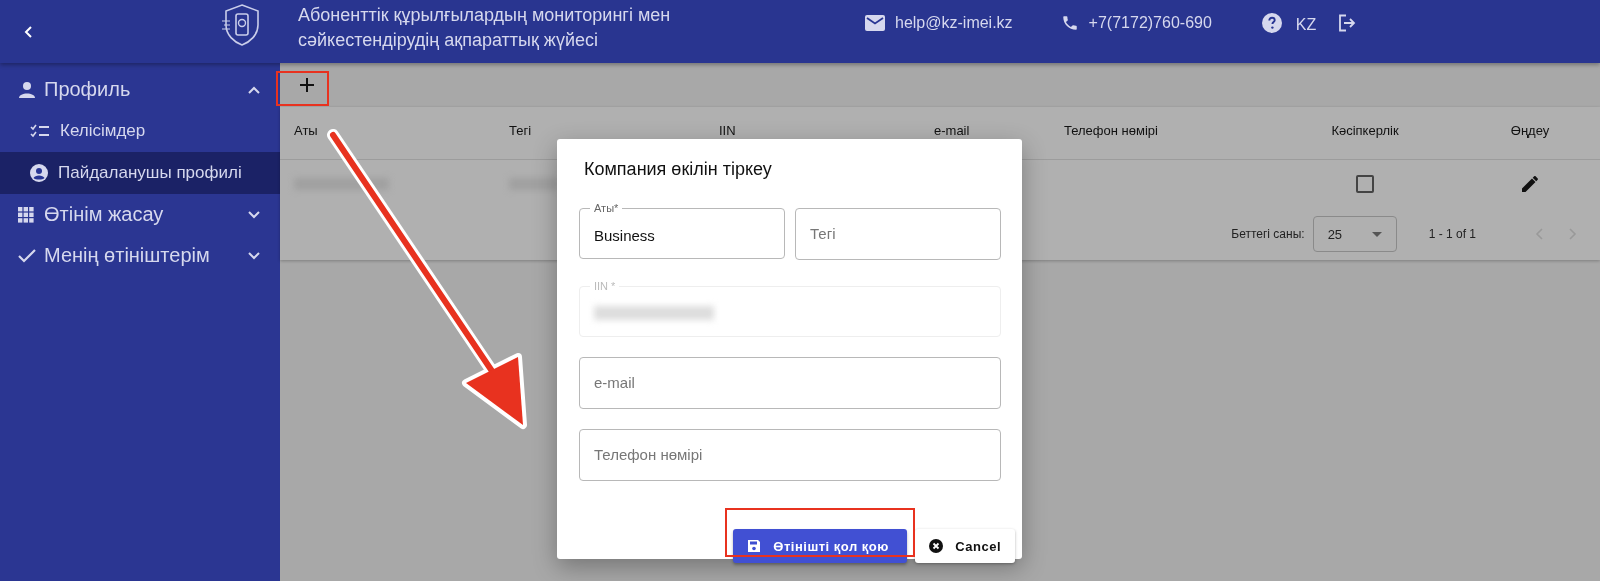 The height and width of the screenshot is (581, 1600). Describe the element at coordinates (678, 169) in the screenshot. I see `dialog-title: Компания өкілін тіркеу` at that location.